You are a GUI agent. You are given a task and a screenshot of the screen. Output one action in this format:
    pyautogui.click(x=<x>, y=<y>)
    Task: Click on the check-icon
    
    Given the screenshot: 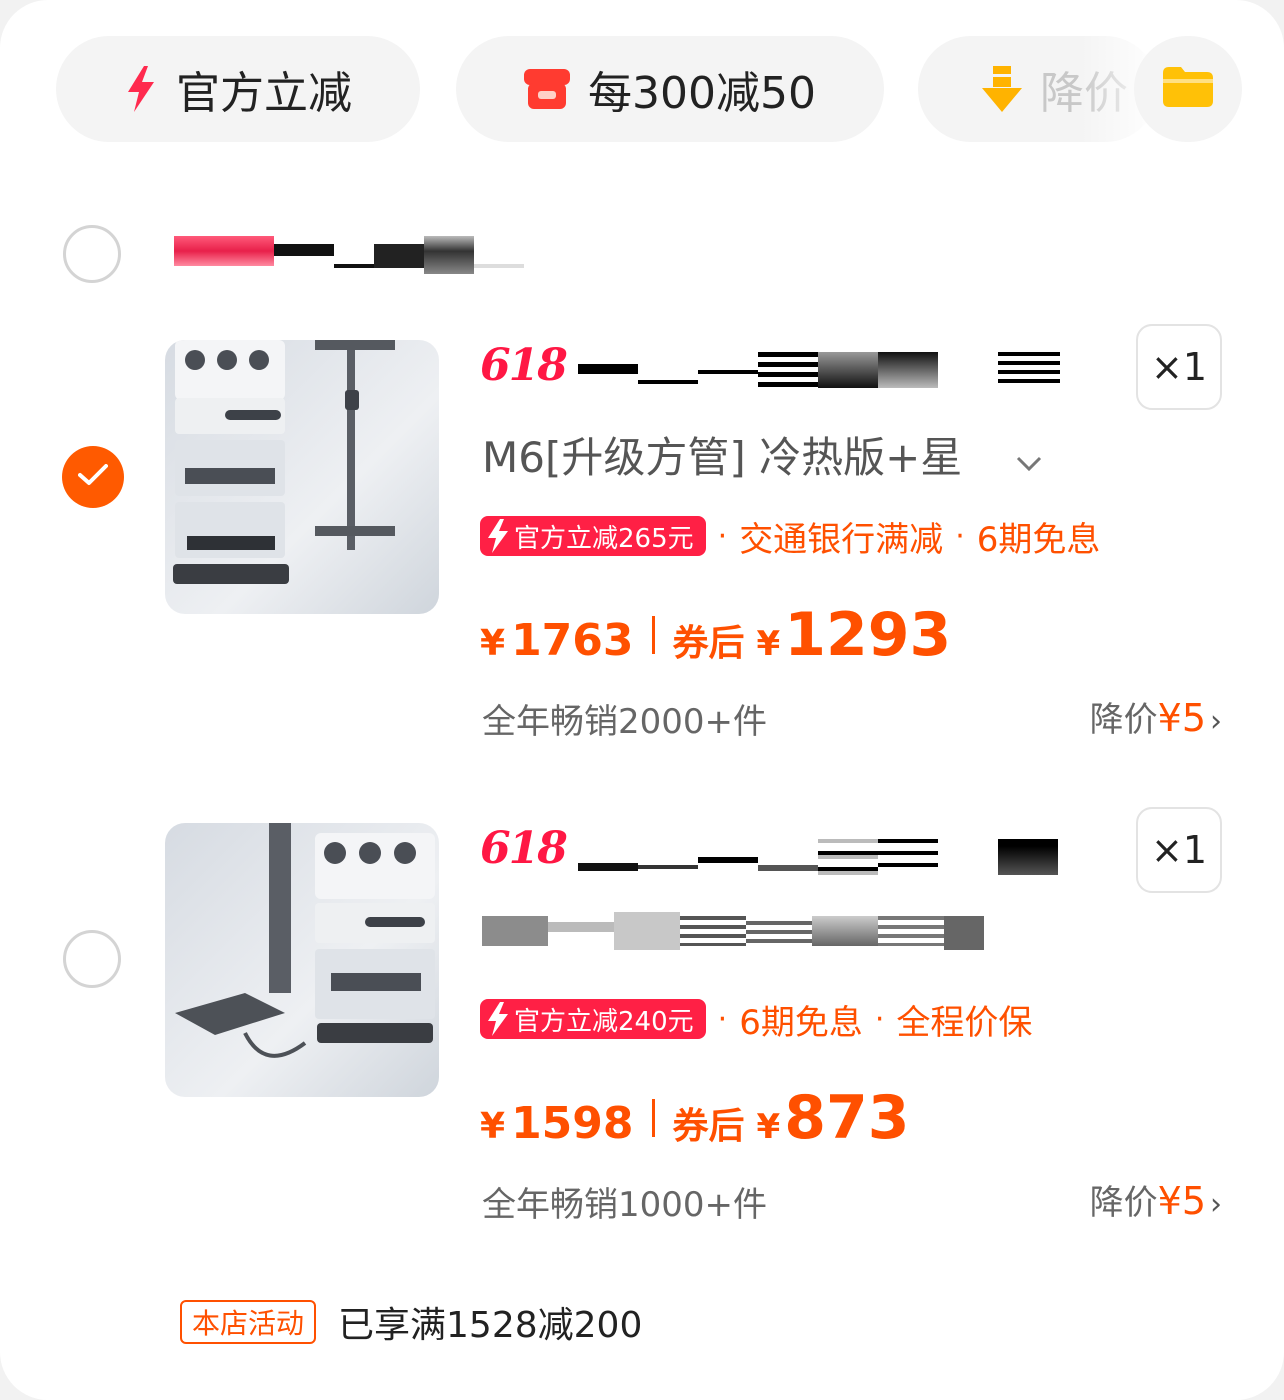 What is the action you would take?
    pyautogui.click(x=93, y=477)
    